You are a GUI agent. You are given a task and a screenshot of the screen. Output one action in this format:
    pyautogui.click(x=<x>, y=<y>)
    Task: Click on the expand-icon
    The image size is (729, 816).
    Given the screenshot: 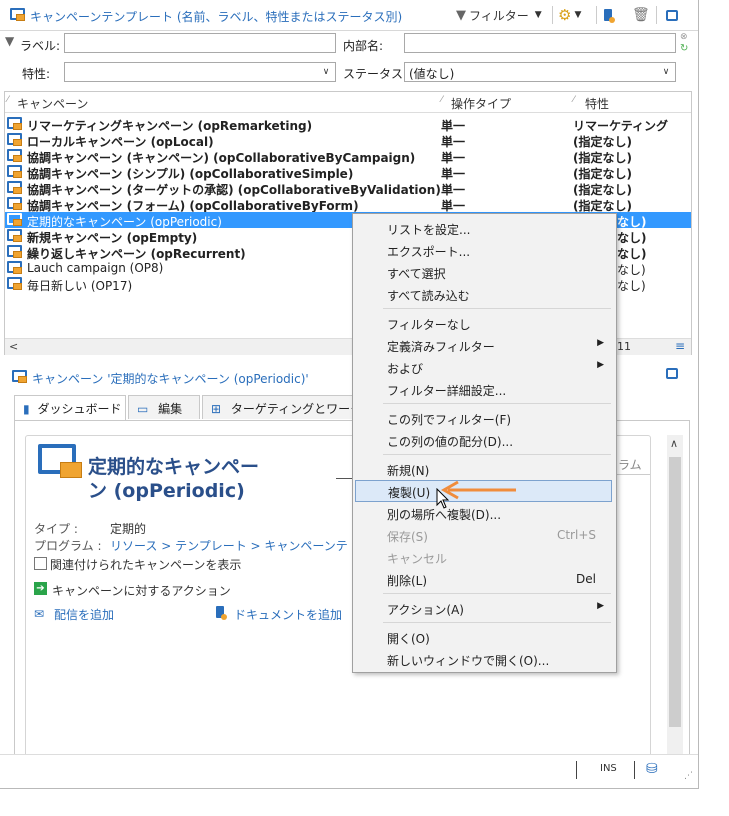 What is the action you would take?
    pyautogui.click(x=672, y=375)
    